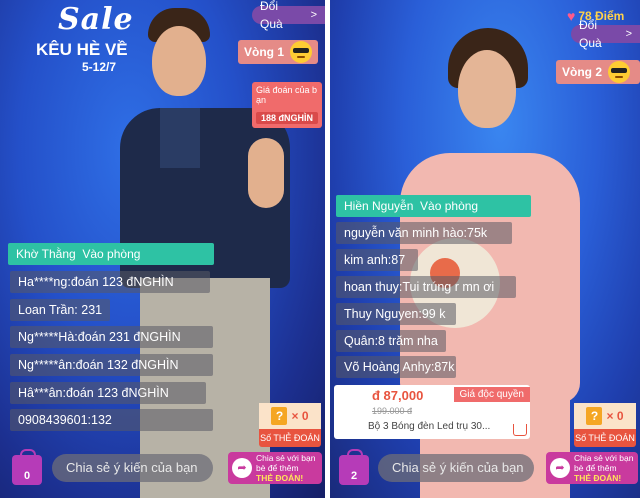  I want to click on join-notification: Khờ Thằng Vào phòng, so click(111, 254).